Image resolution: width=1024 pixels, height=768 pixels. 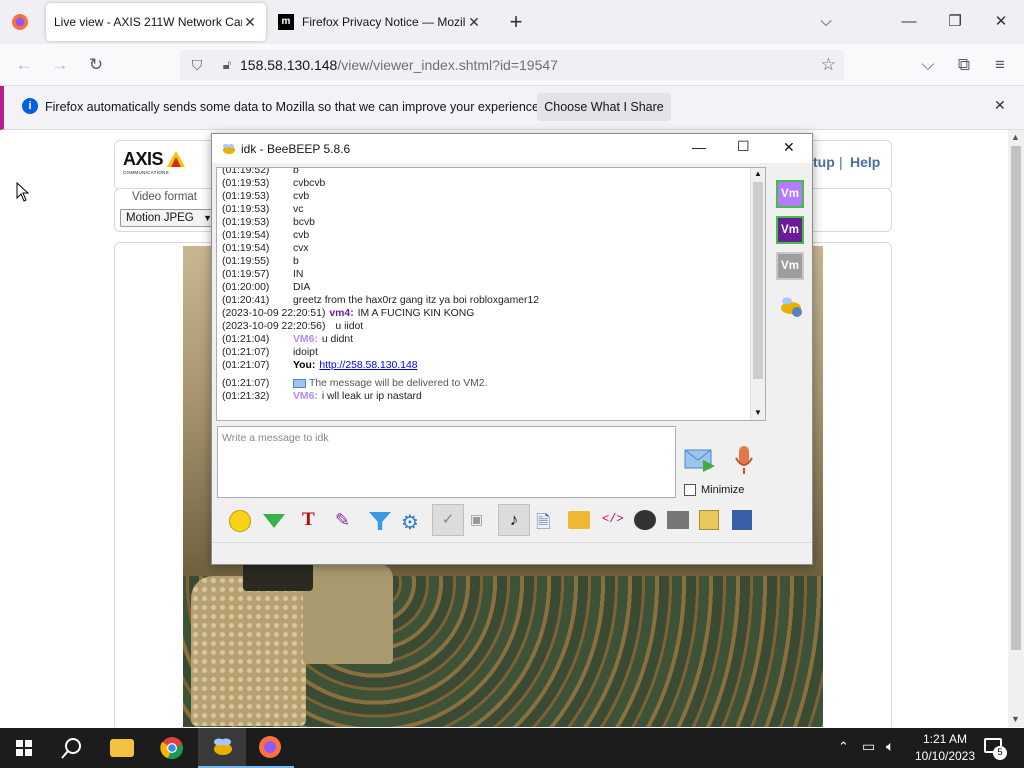 What do you see at coordinates (72, 748) in the screenshot?
I see `search-button` at bounding box center [72, 748].